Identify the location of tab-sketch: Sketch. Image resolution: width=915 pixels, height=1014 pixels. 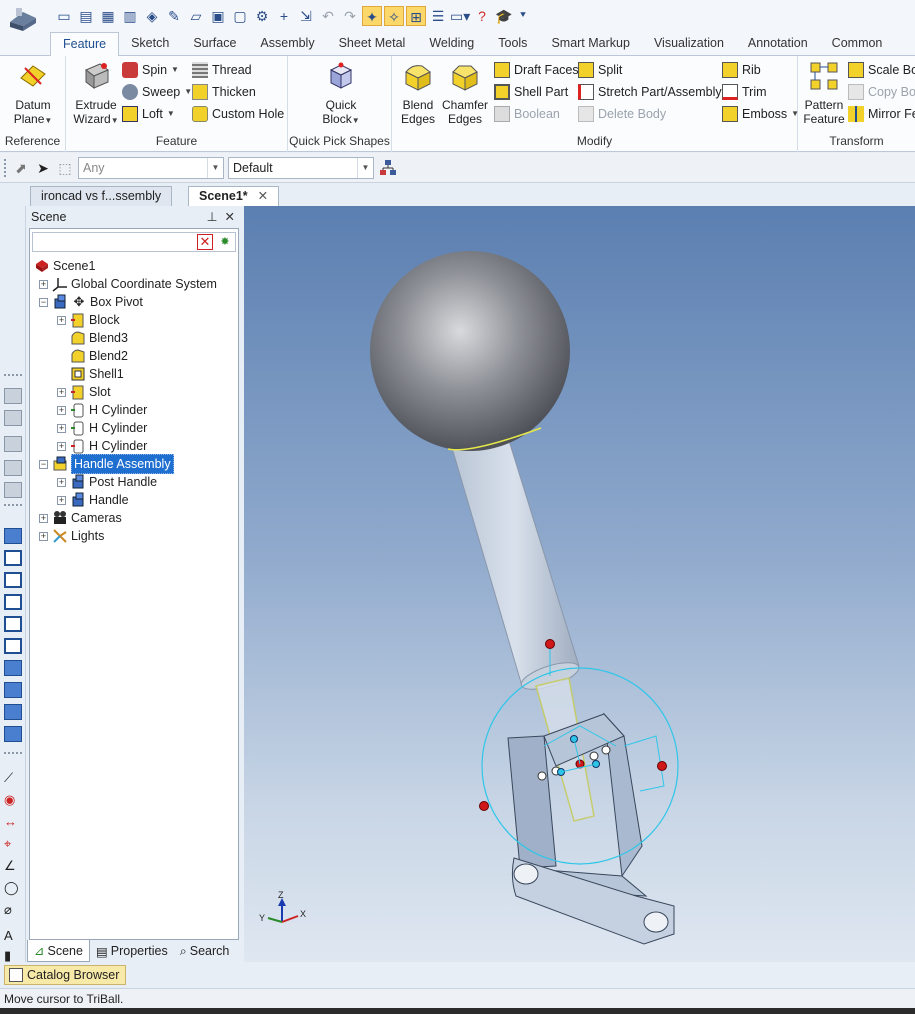
(150, 44).